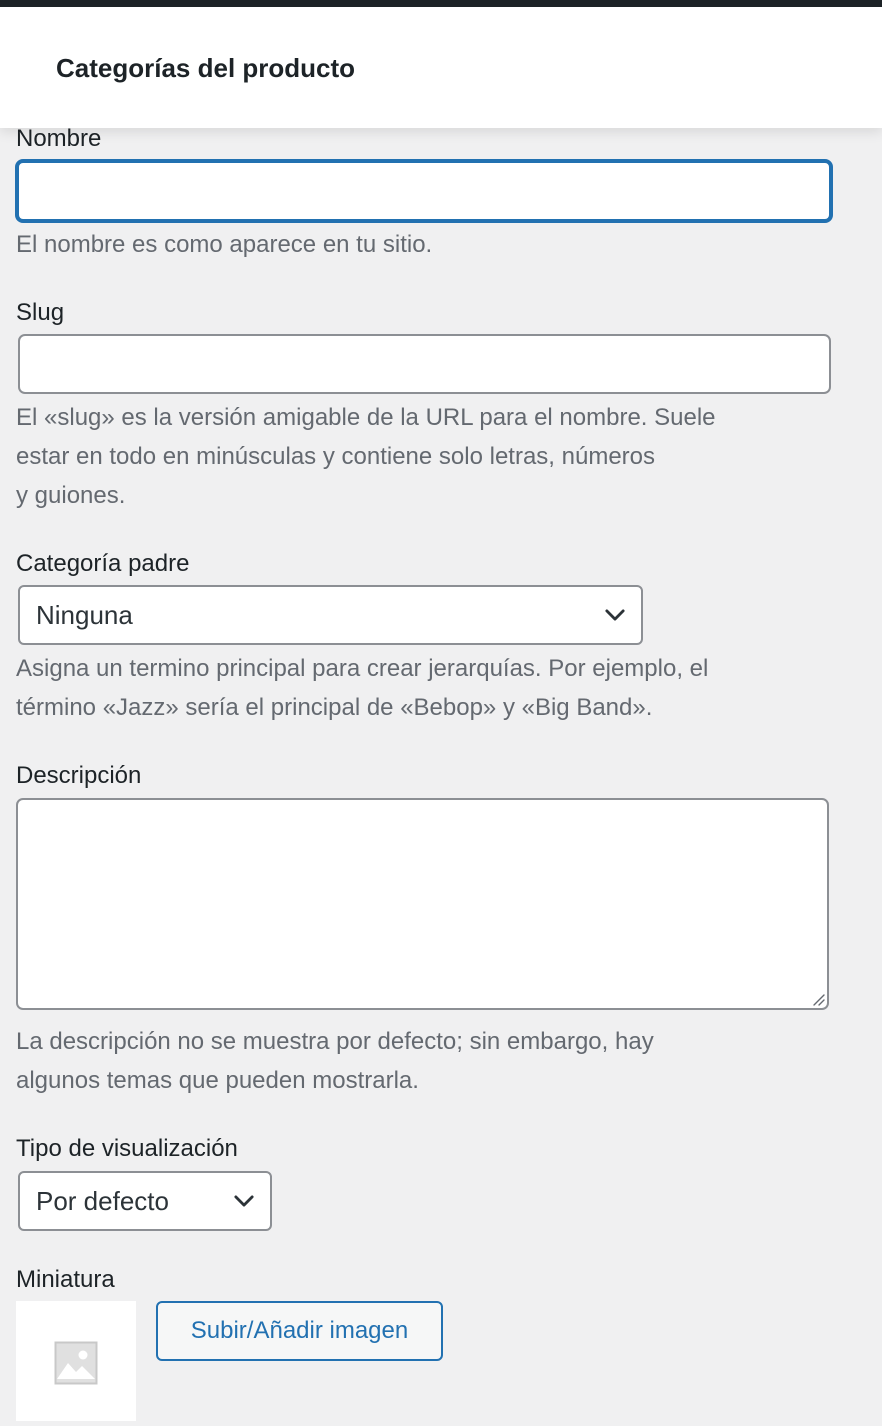 The image size is (882, 1426). I want to click on parent-category-select: Ninguna, so click(330, 615).